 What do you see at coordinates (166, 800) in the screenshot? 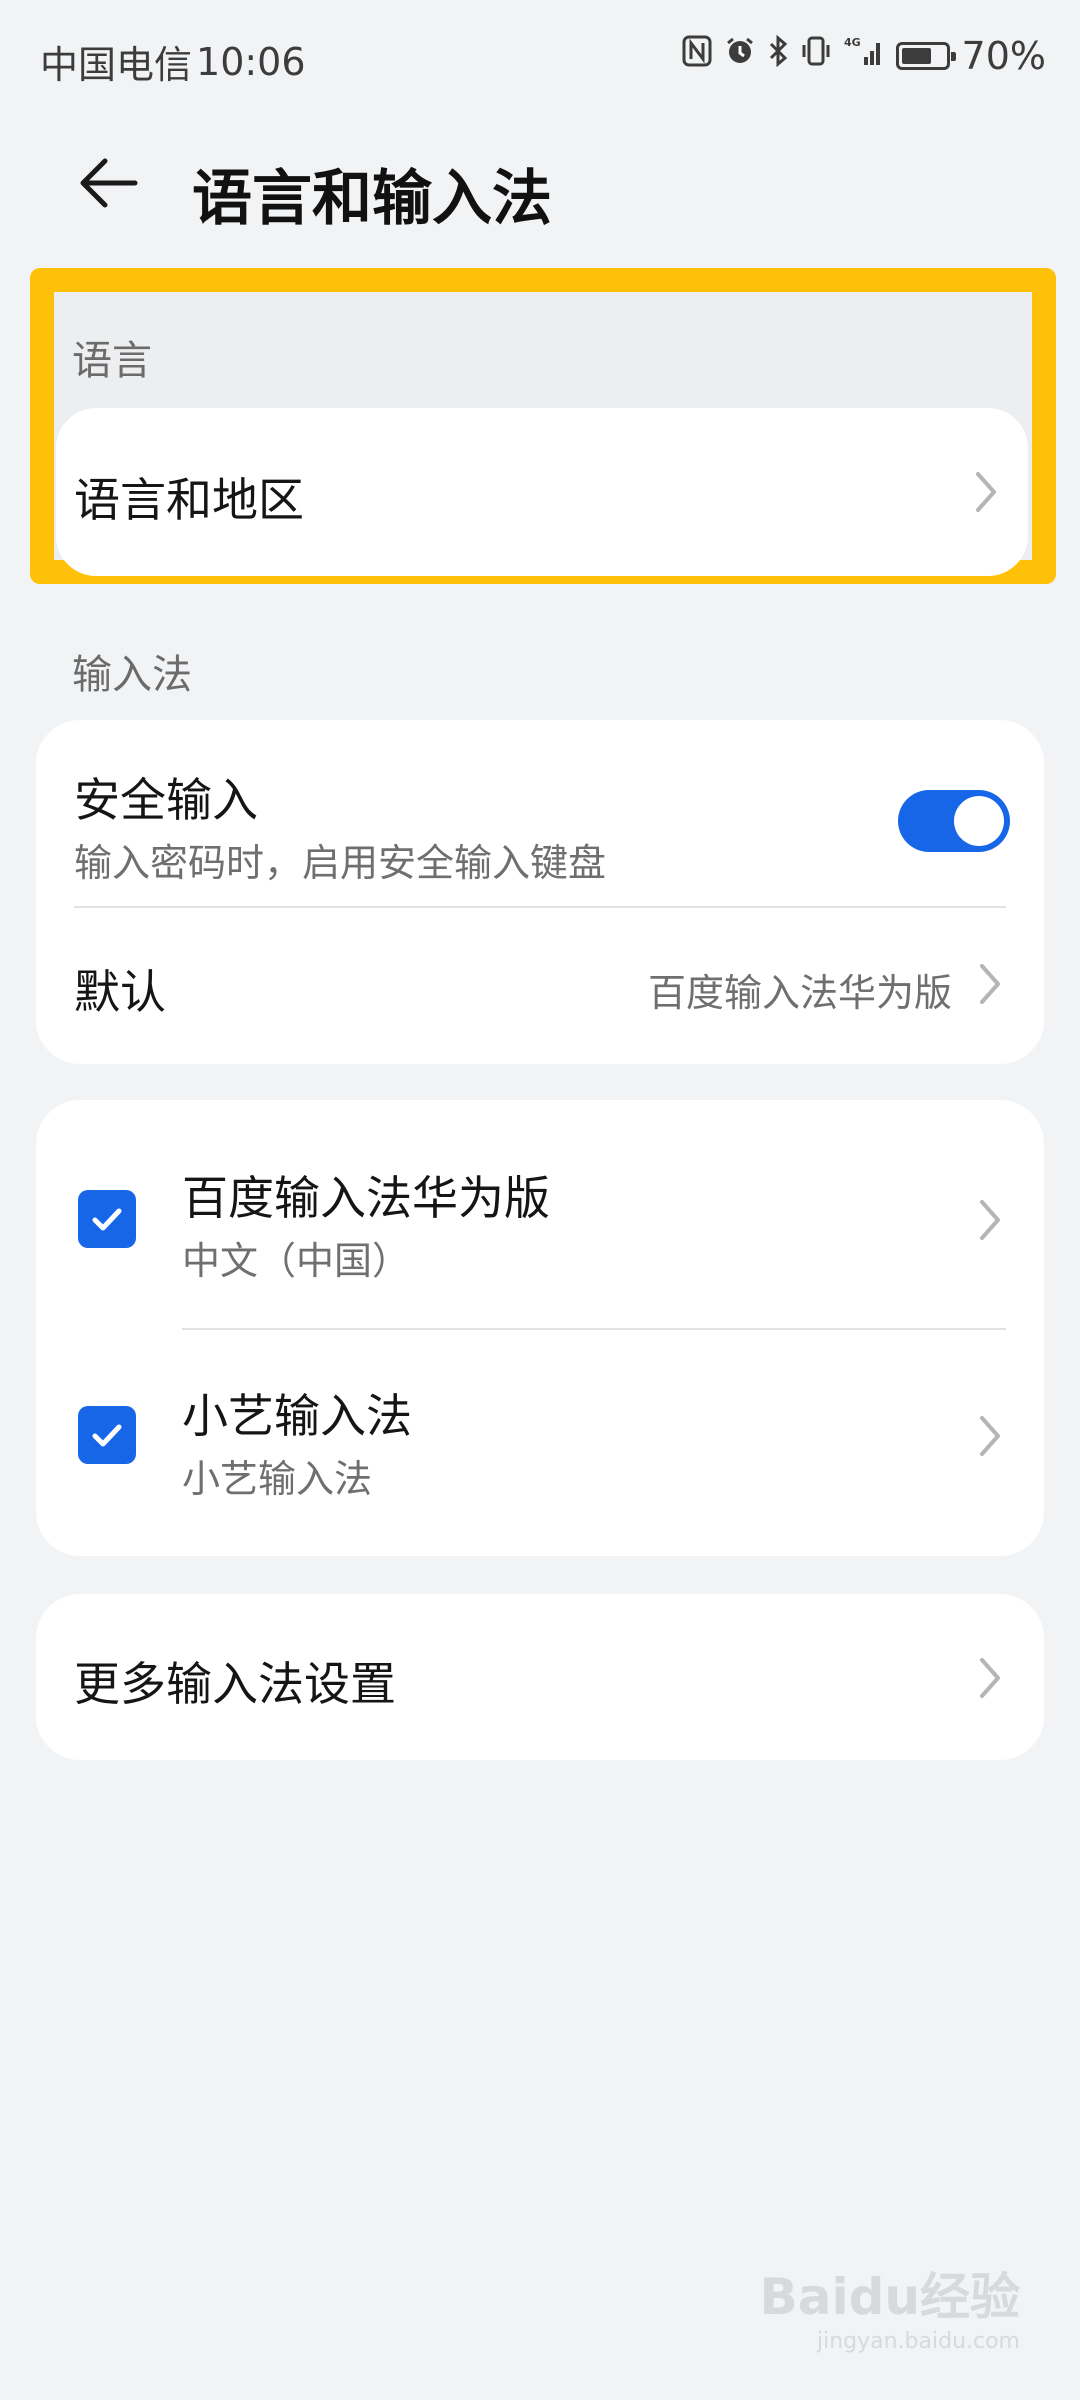
I see `secure-input-title: 安全输入` at bounding box center [166, 800].